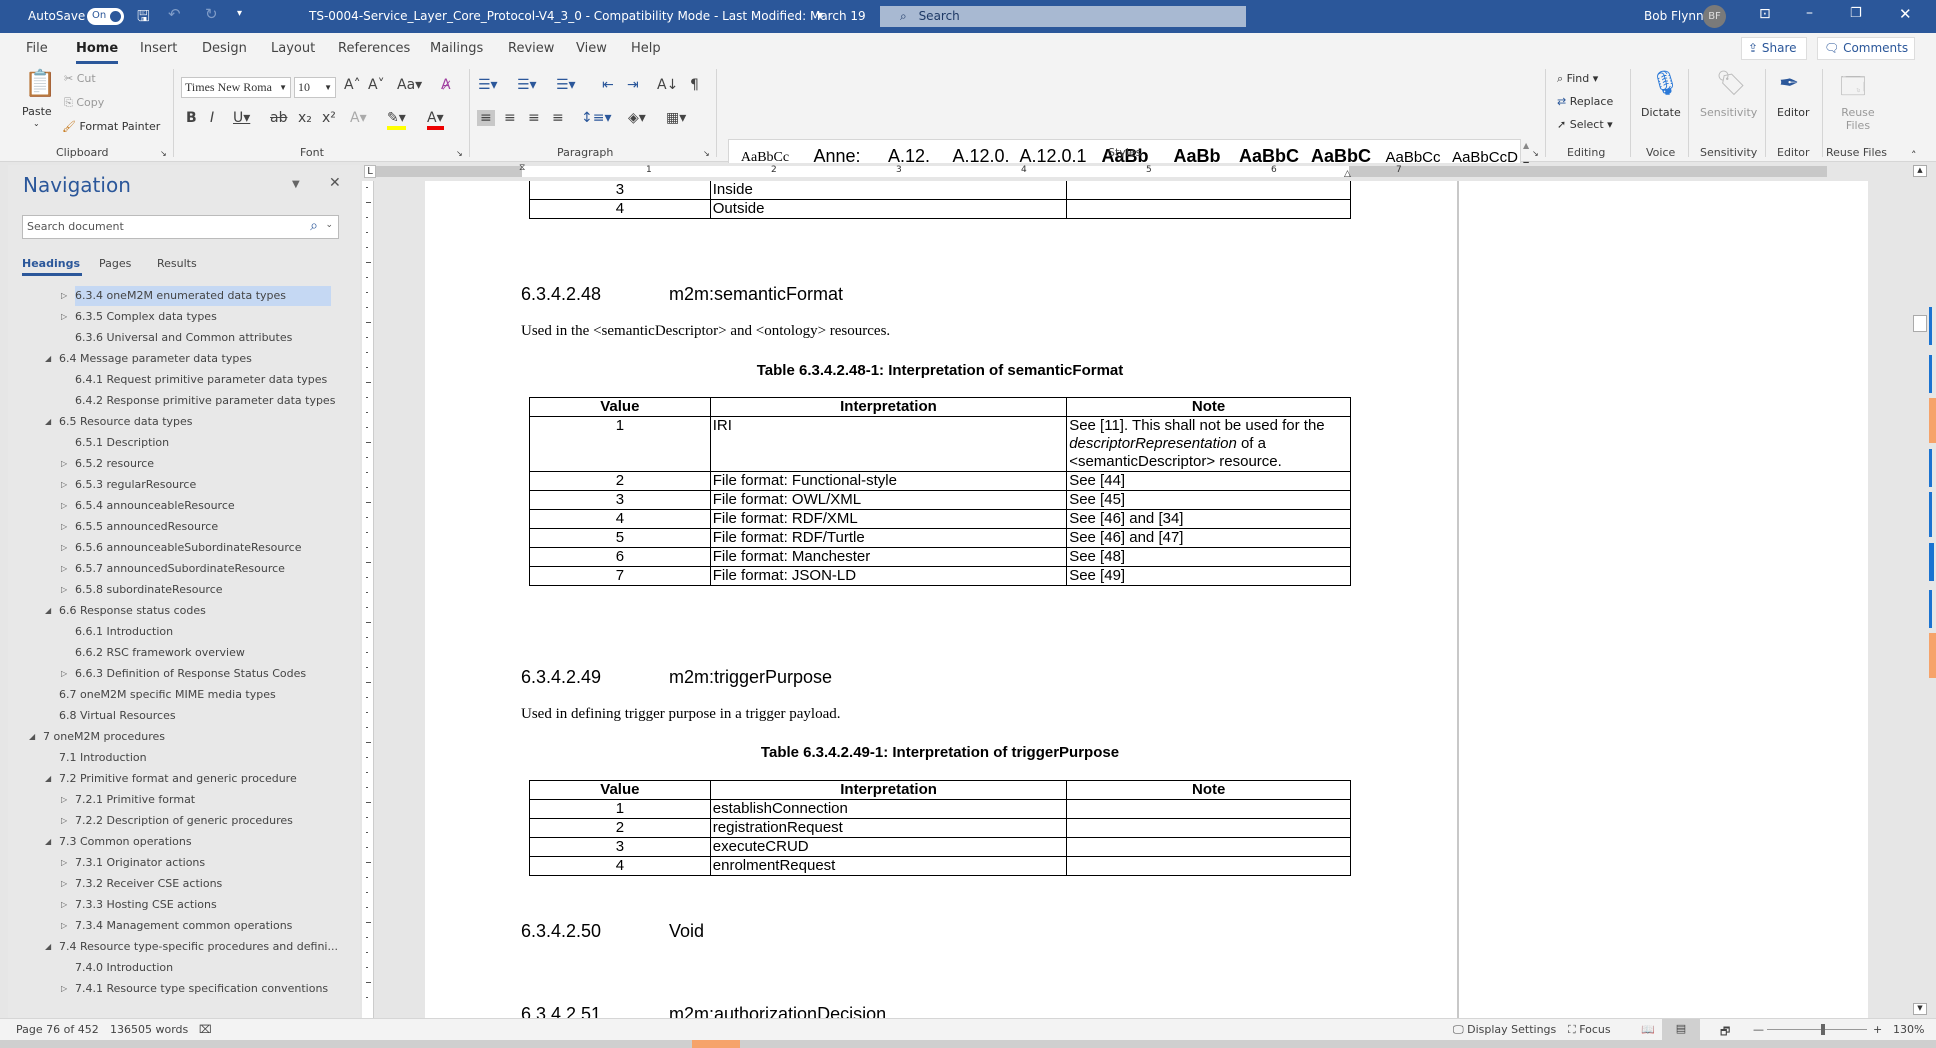 This screenshot has height=1048, width=1936. What do you see at coordinates (296, 184) in the screenshot?
I see `pane-options-icon: ▼` at bounding box center [296, 184].